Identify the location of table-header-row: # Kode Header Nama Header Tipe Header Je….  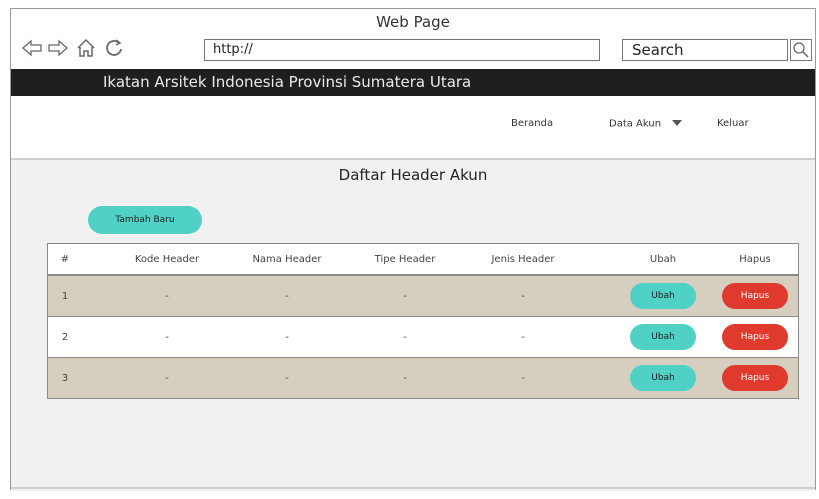
(423, 260).